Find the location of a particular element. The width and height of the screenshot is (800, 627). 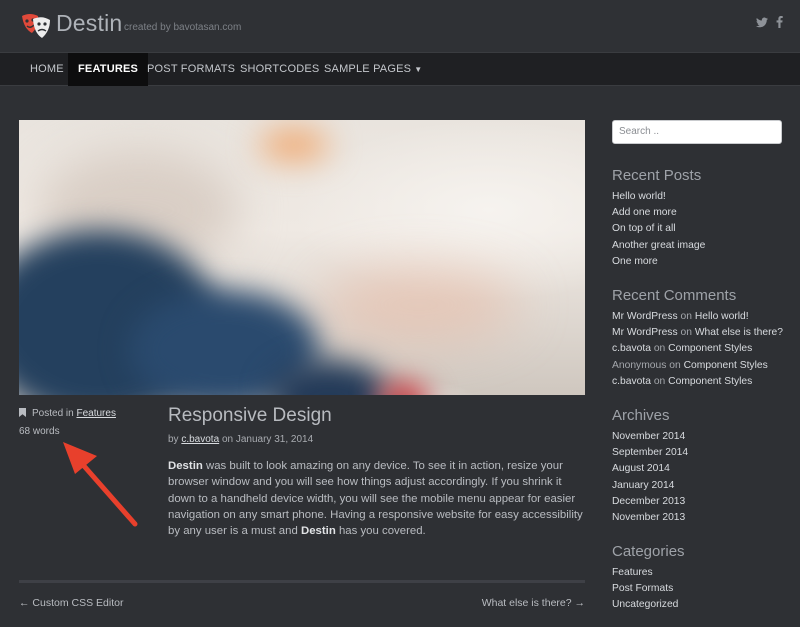

date-prefix: on is located at coordinates (227, 439).